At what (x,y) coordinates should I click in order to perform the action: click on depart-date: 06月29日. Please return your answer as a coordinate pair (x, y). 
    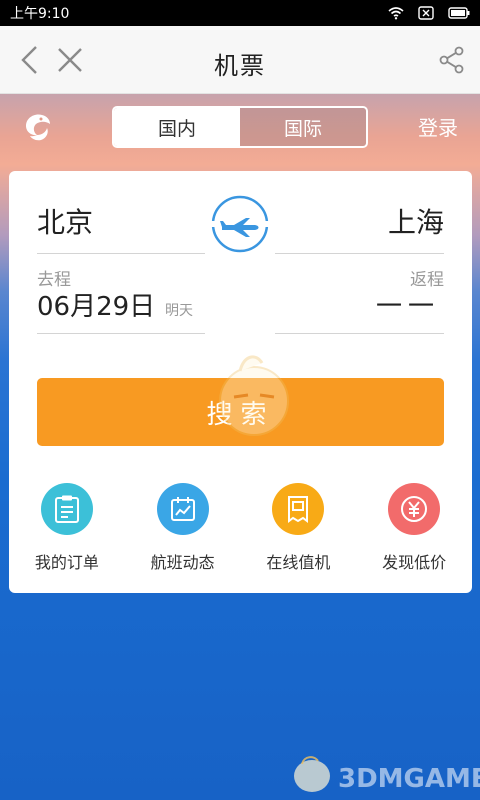
    Looking at the image, I should click on (96, 304).